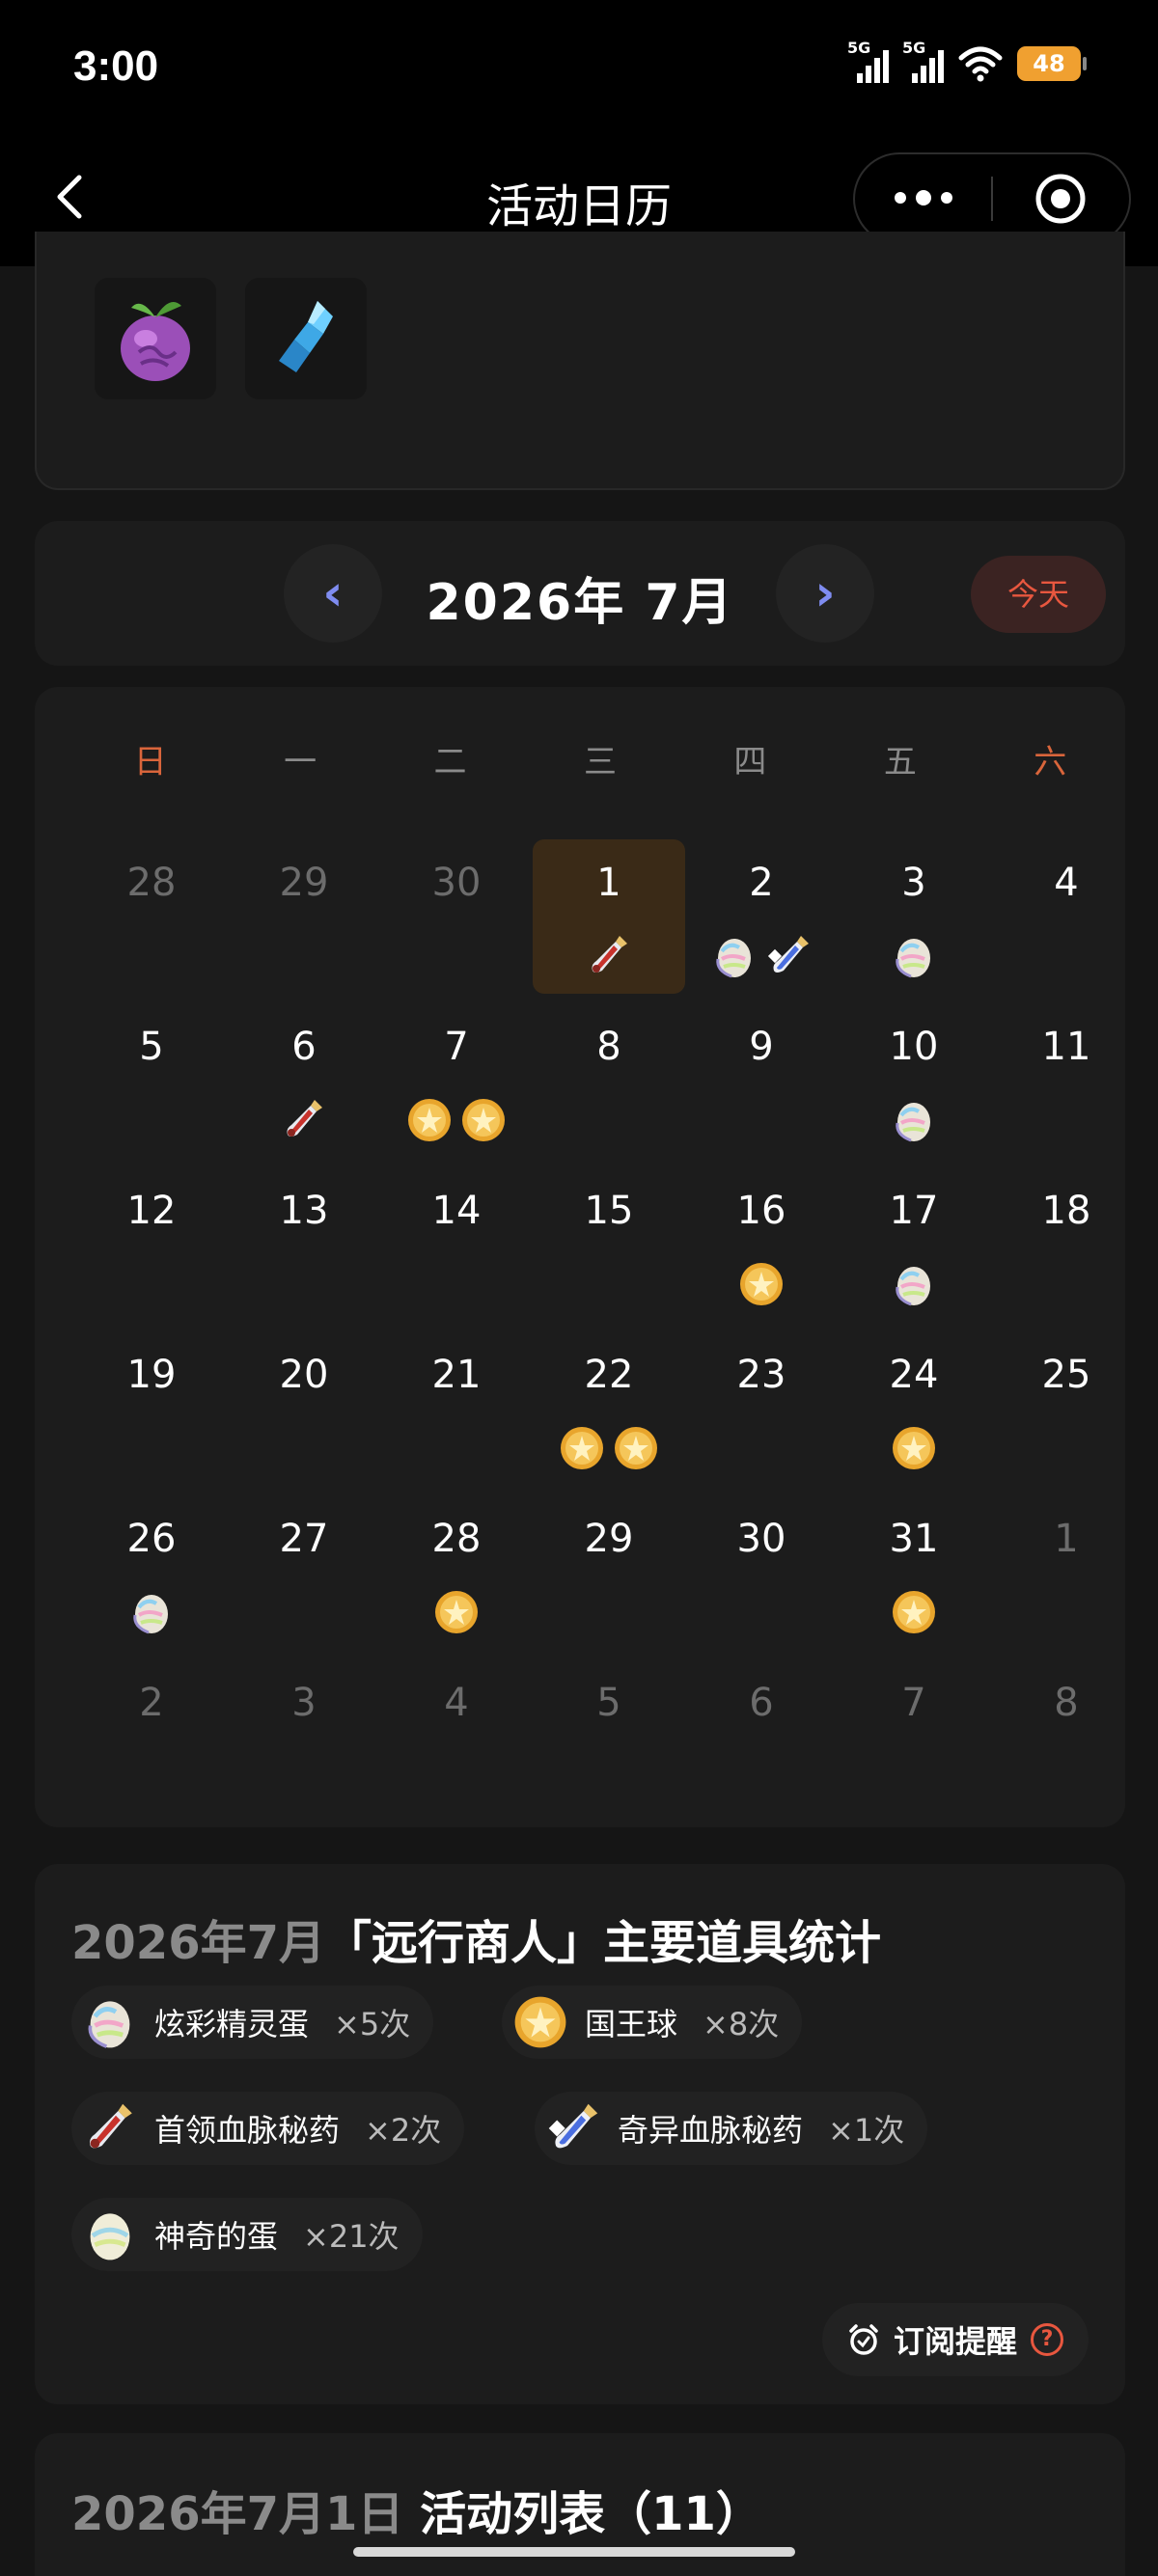  I want to click on day-cell: 19, so click(151, 1409).